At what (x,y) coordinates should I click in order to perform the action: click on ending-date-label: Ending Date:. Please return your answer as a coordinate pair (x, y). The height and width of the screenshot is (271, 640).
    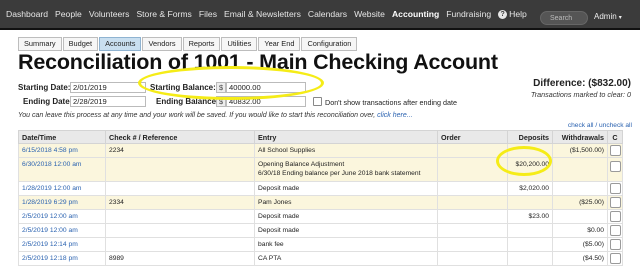
    Looking at the image, I should click on (48, 101).